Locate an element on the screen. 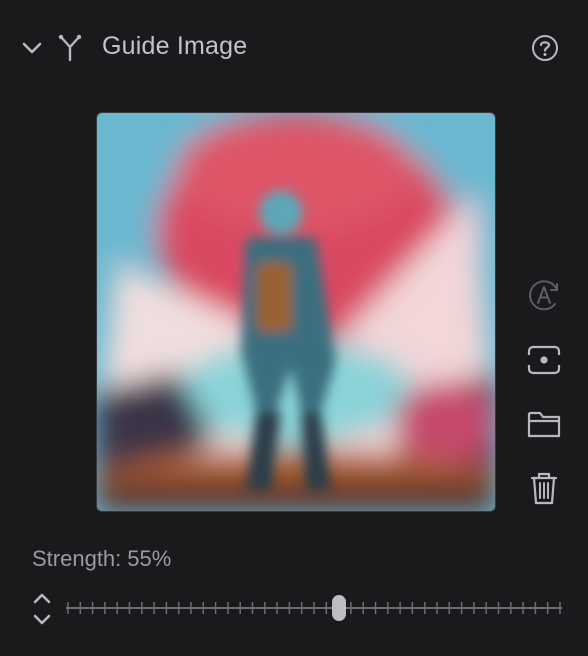  strength-readout: Strength: 55% is located at coordinates (101, 559).